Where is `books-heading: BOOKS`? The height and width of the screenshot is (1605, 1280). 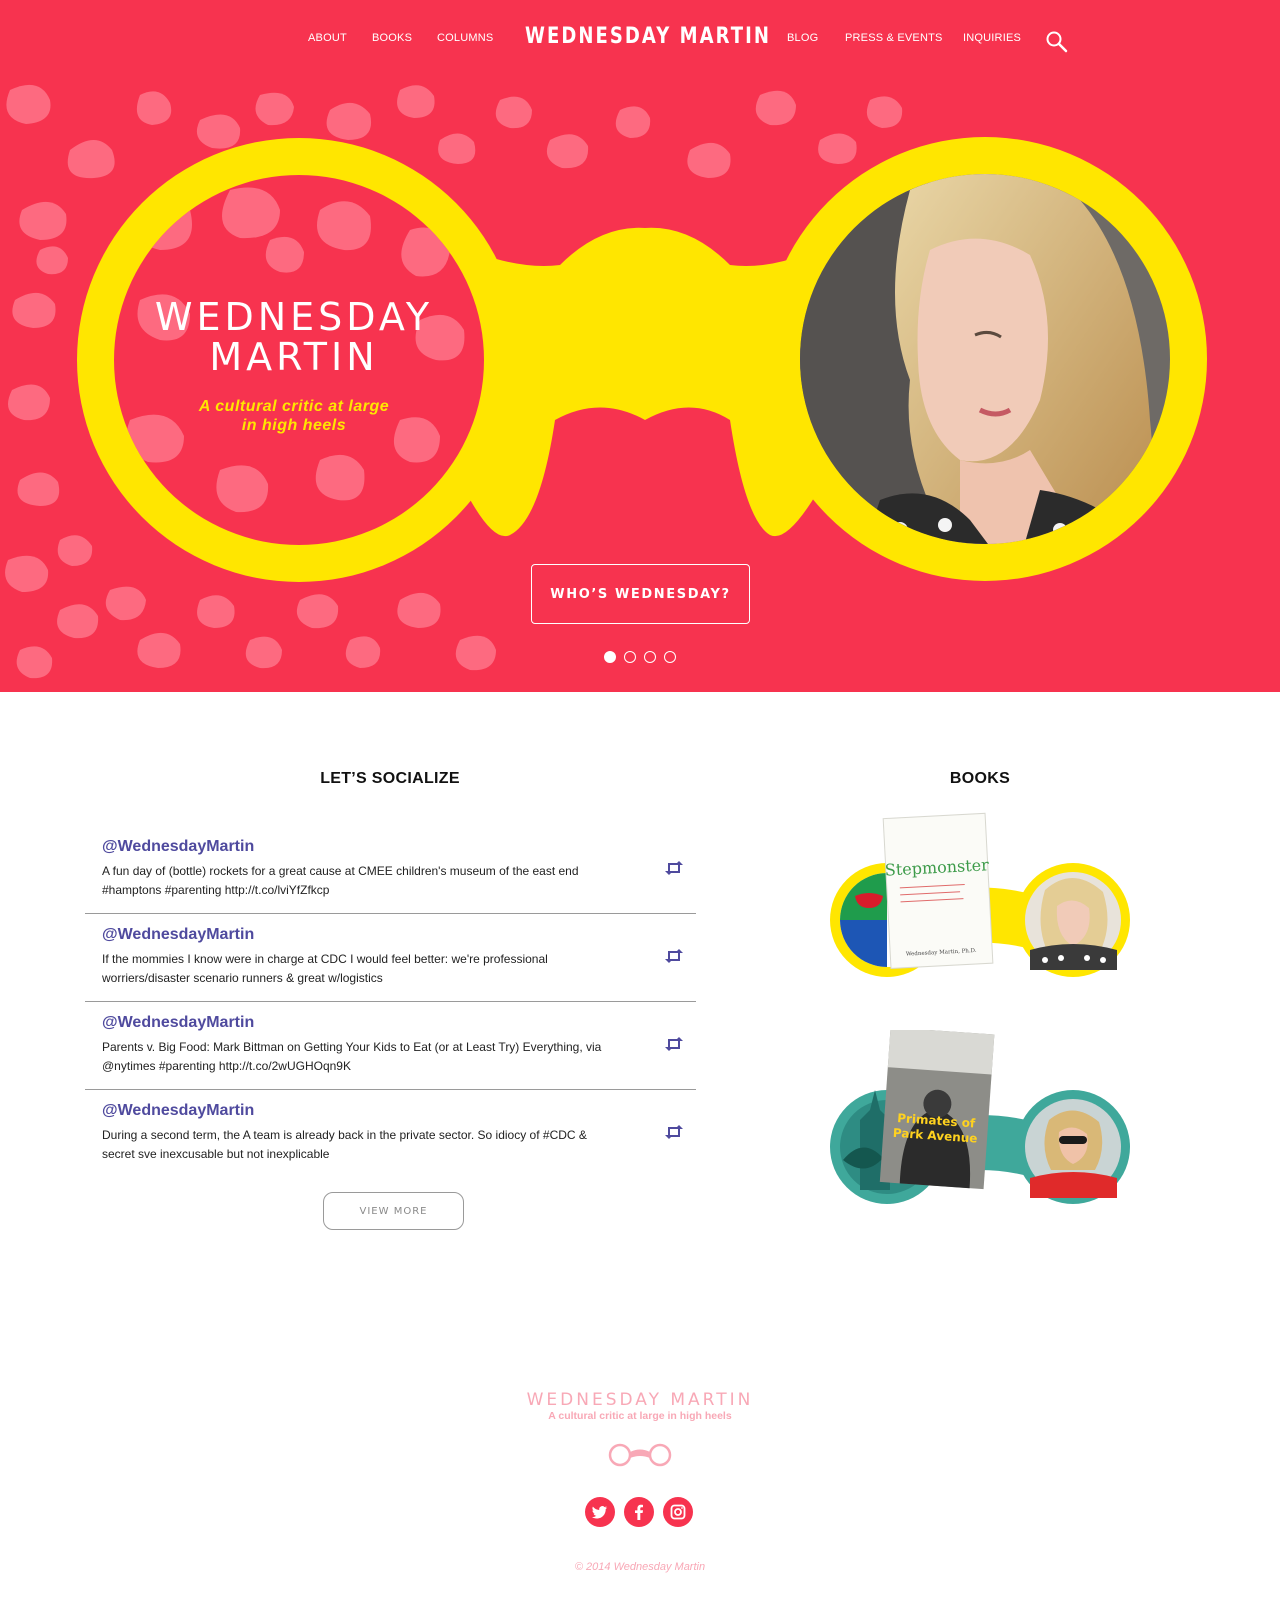 books-heading: BOOKS is located at coordinates (980, 778).